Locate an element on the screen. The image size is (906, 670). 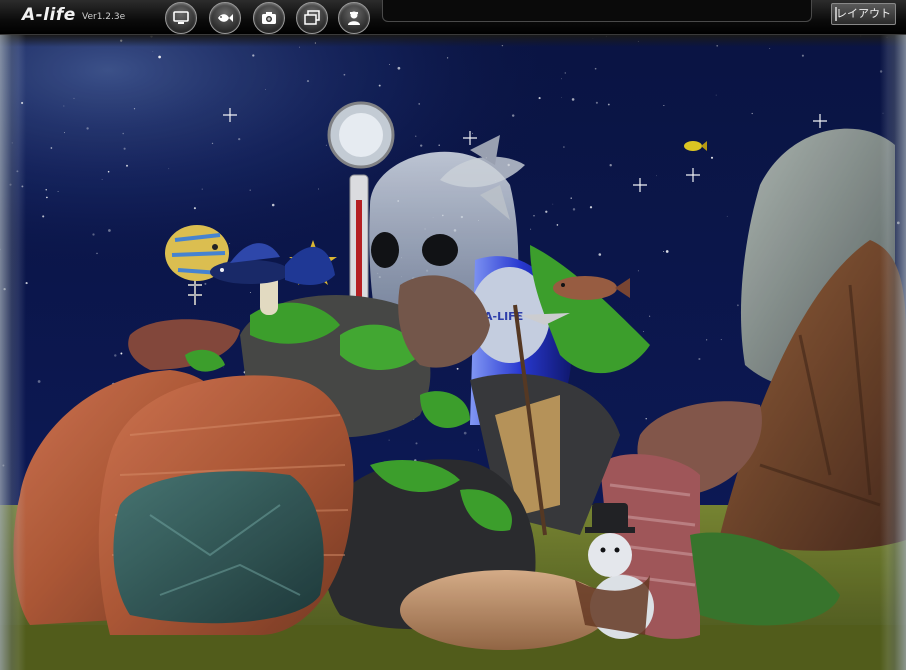
display-button is located at coordinates (181, 18).